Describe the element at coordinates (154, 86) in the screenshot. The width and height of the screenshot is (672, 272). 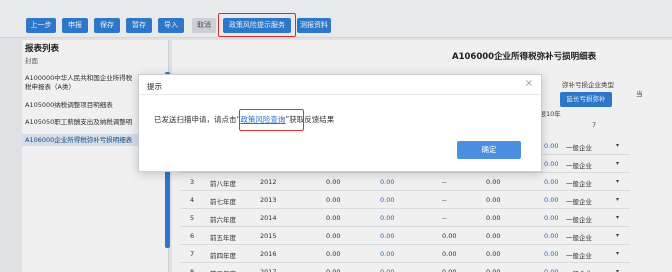
I see `dialog-title: 提示` at that location.